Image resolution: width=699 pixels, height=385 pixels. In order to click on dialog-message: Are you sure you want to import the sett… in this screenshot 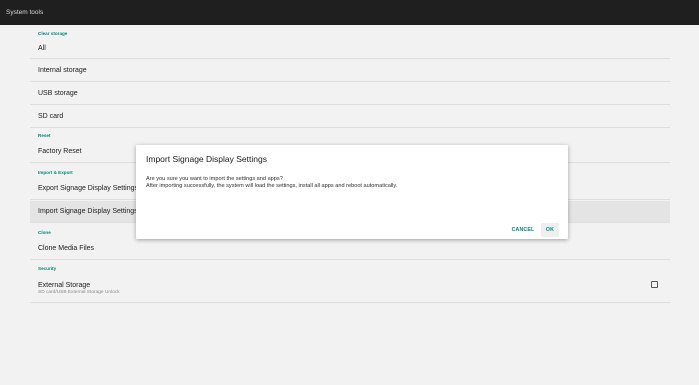, I will do `click(271, 182)`.